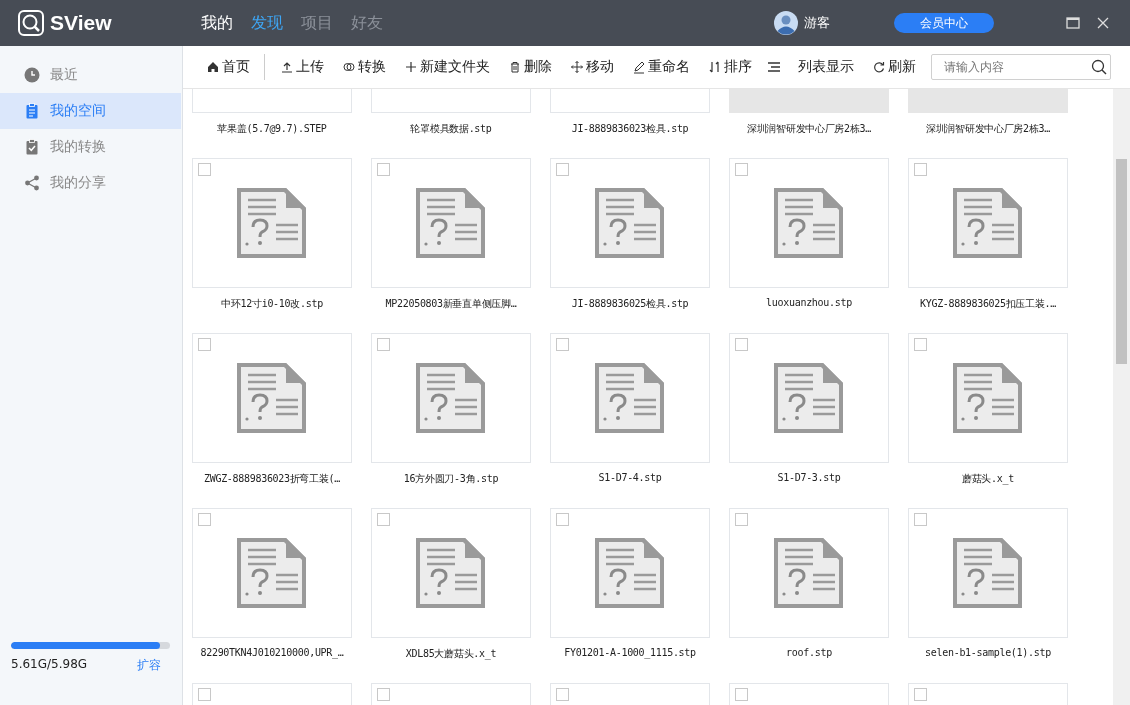  What do you see at coordinates (272, 304) in the screenshot?
I see `file-name: 中环12寸i0-10改.stp` at bounding box center [272, 304].